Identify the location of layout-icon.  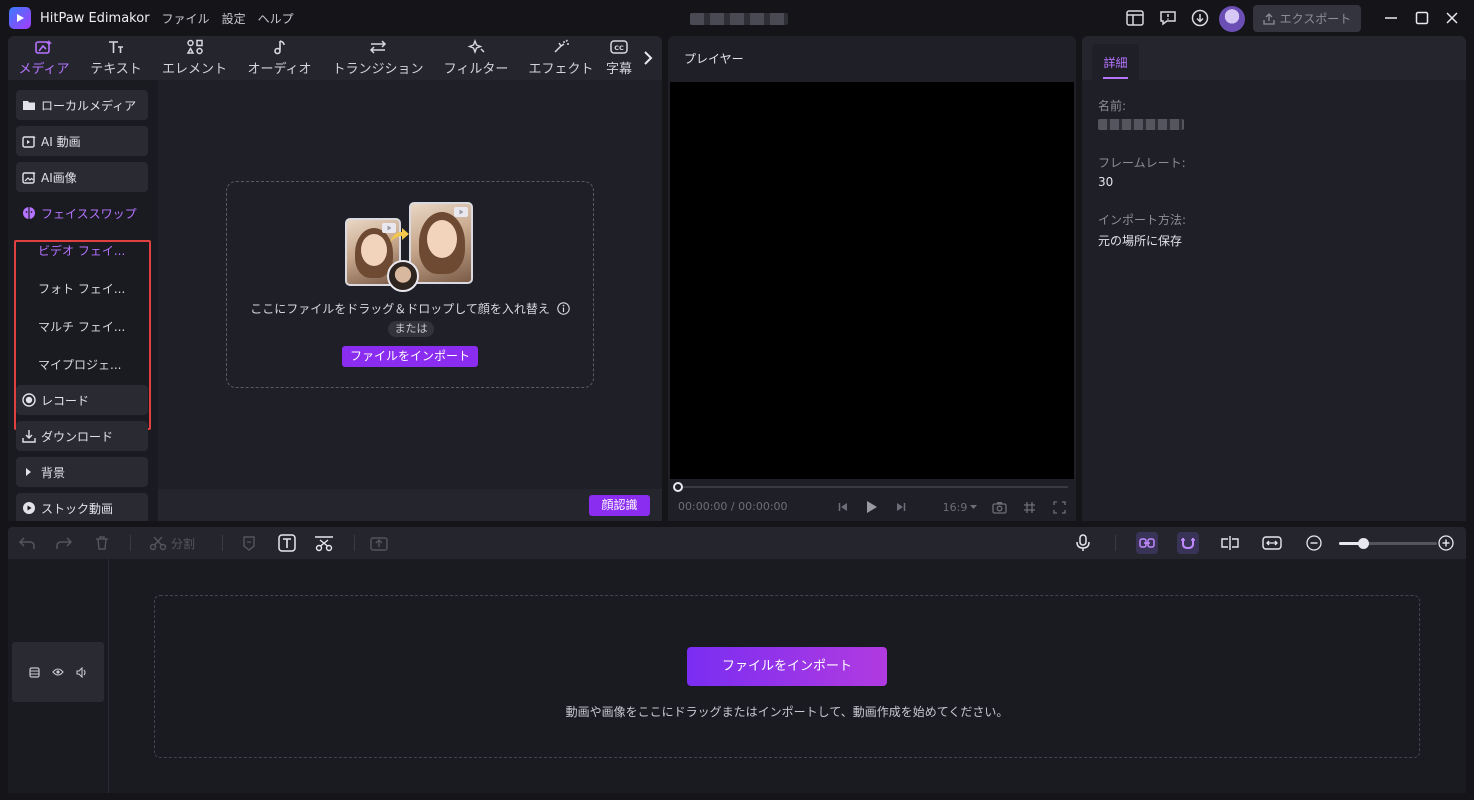
(1135, 18).